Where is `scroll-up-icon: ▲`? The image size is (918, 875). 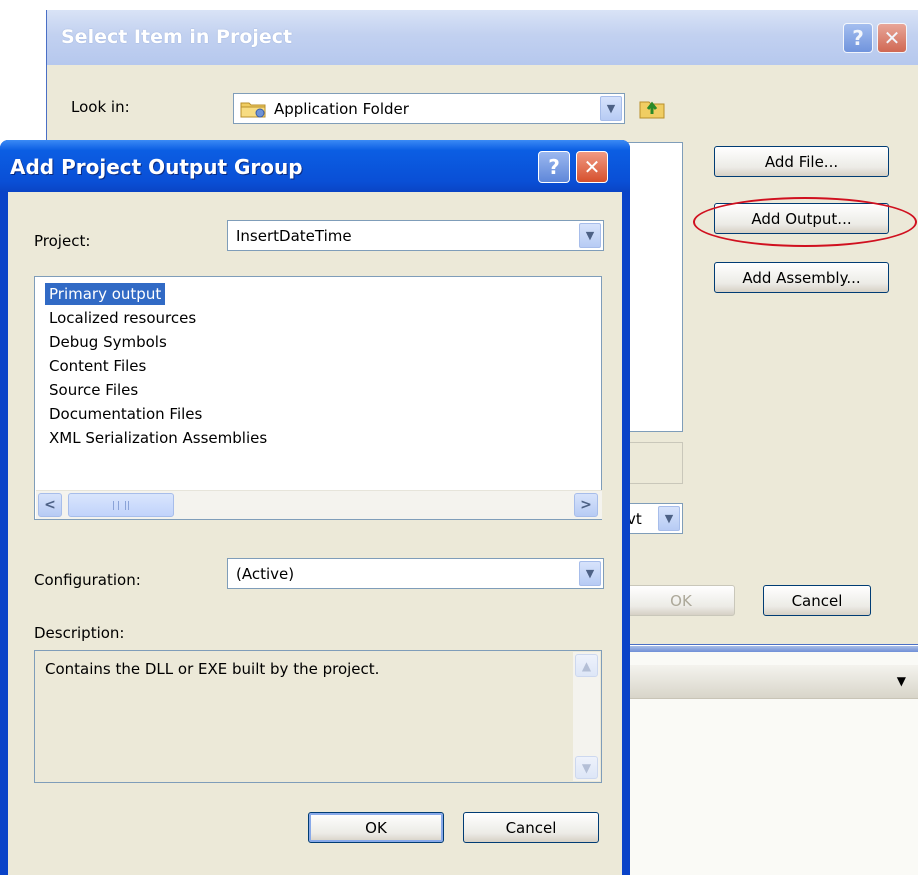
scroll-up-icon: ▲ is located at coordinates (586, 665).